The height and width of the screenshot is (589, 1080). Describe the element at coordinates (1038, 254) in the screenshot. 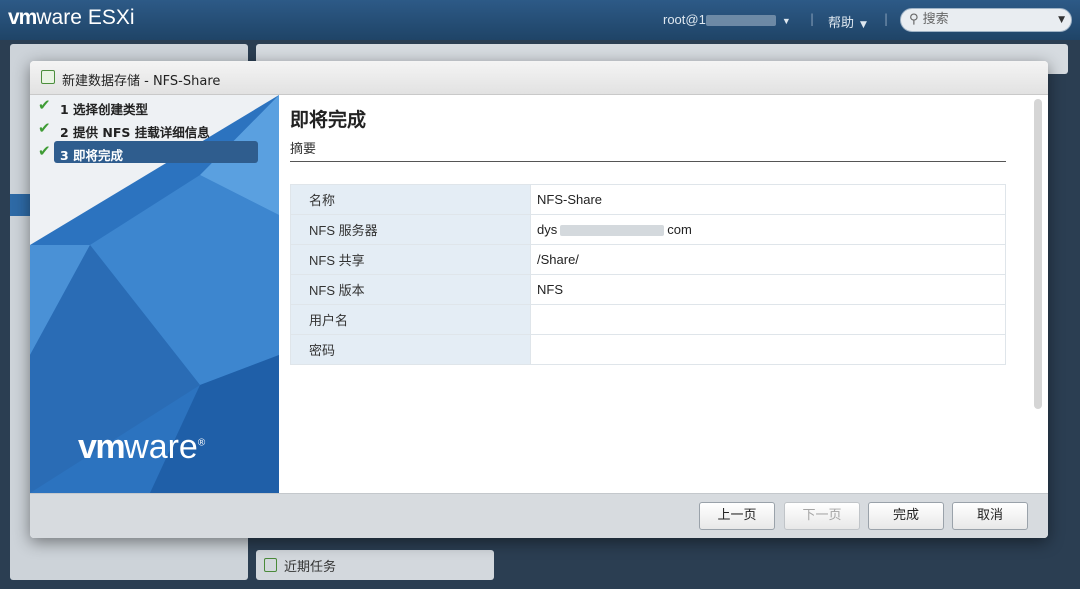

I see `scrollbar` at that location.